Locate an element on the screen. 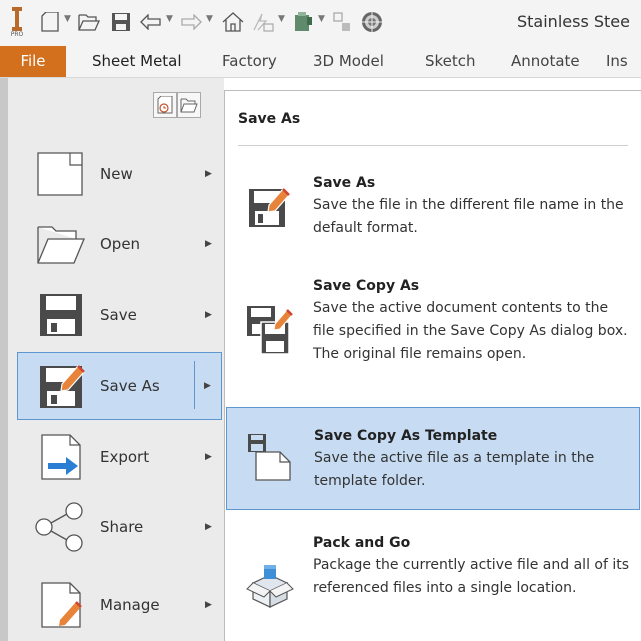  recent-documents-icon is located at coordinates (165, 105).